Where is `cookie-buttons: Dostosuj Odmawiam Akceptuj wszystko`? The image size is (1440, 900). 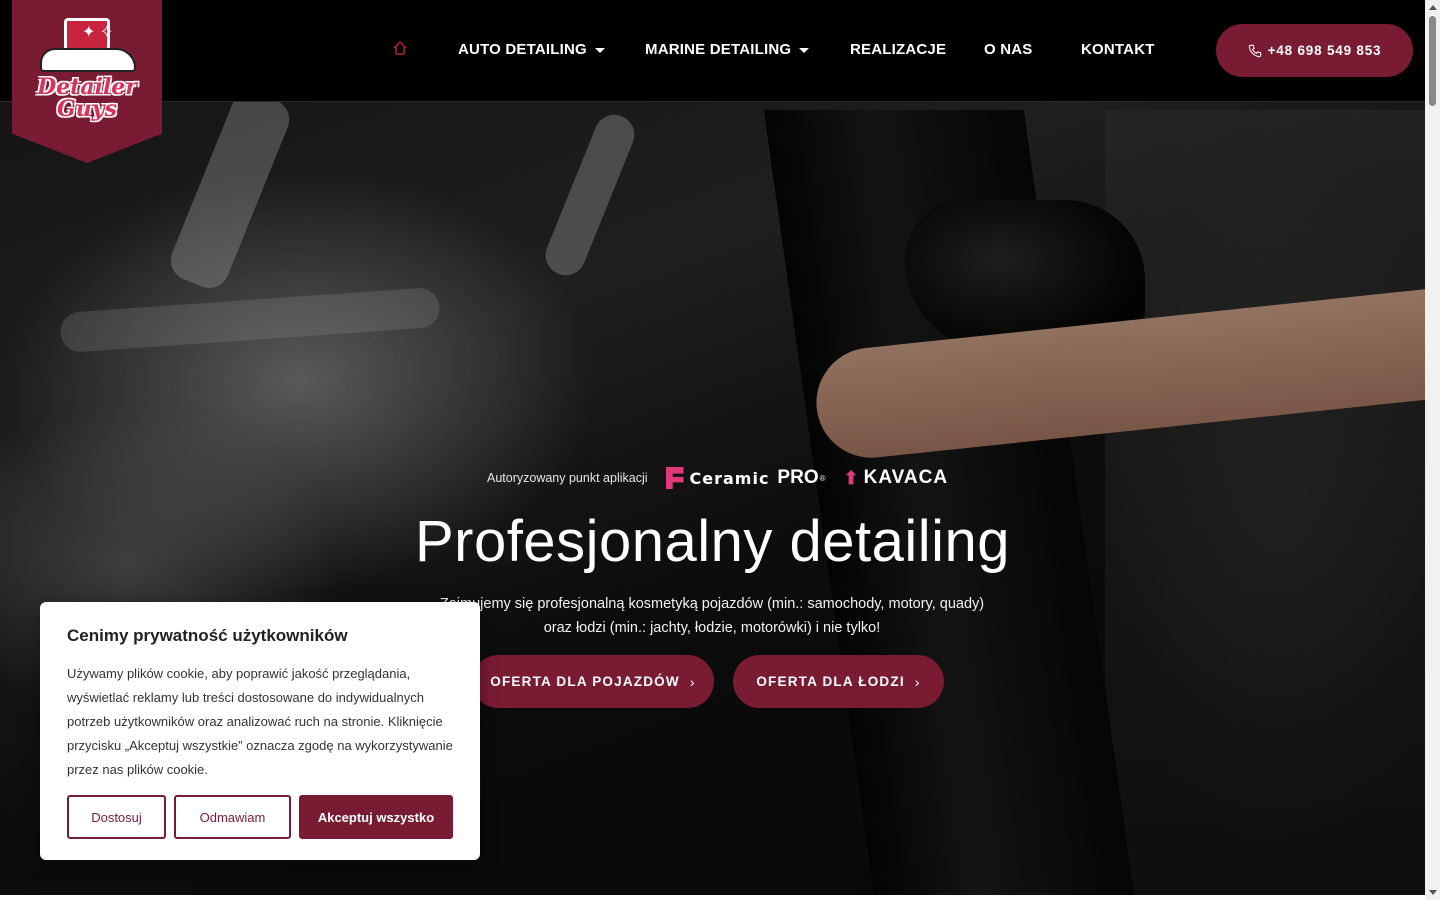 cookie-buttons: Dostosuj Odmawiam Akceptuj wszystko is located at coordinates (260, 817).